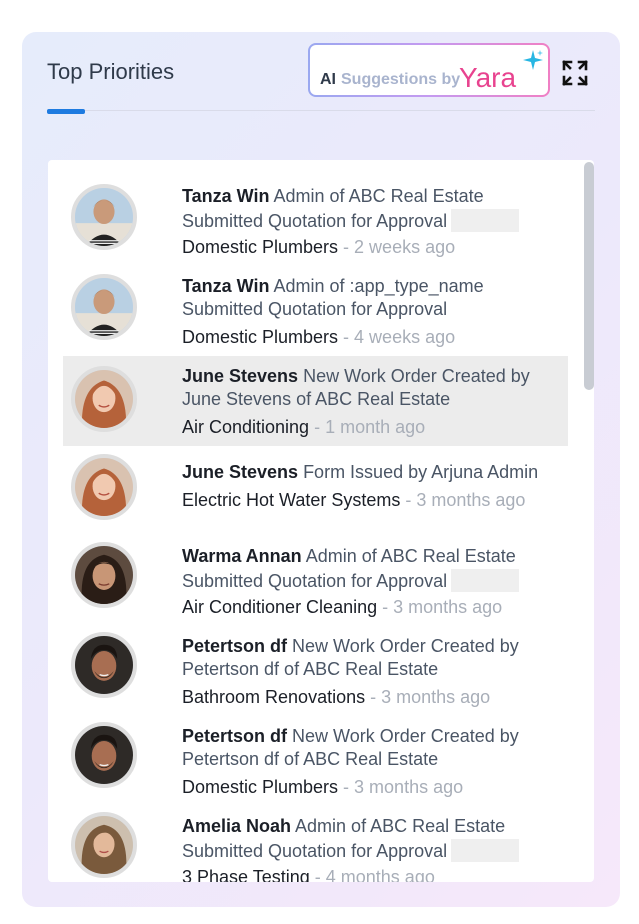 The width and height of the screenshot is (639, 924). What do you see at coordinates (589, 521) in the screenshot?
I see `list-scrollbar` at bounding box center [589, 521].